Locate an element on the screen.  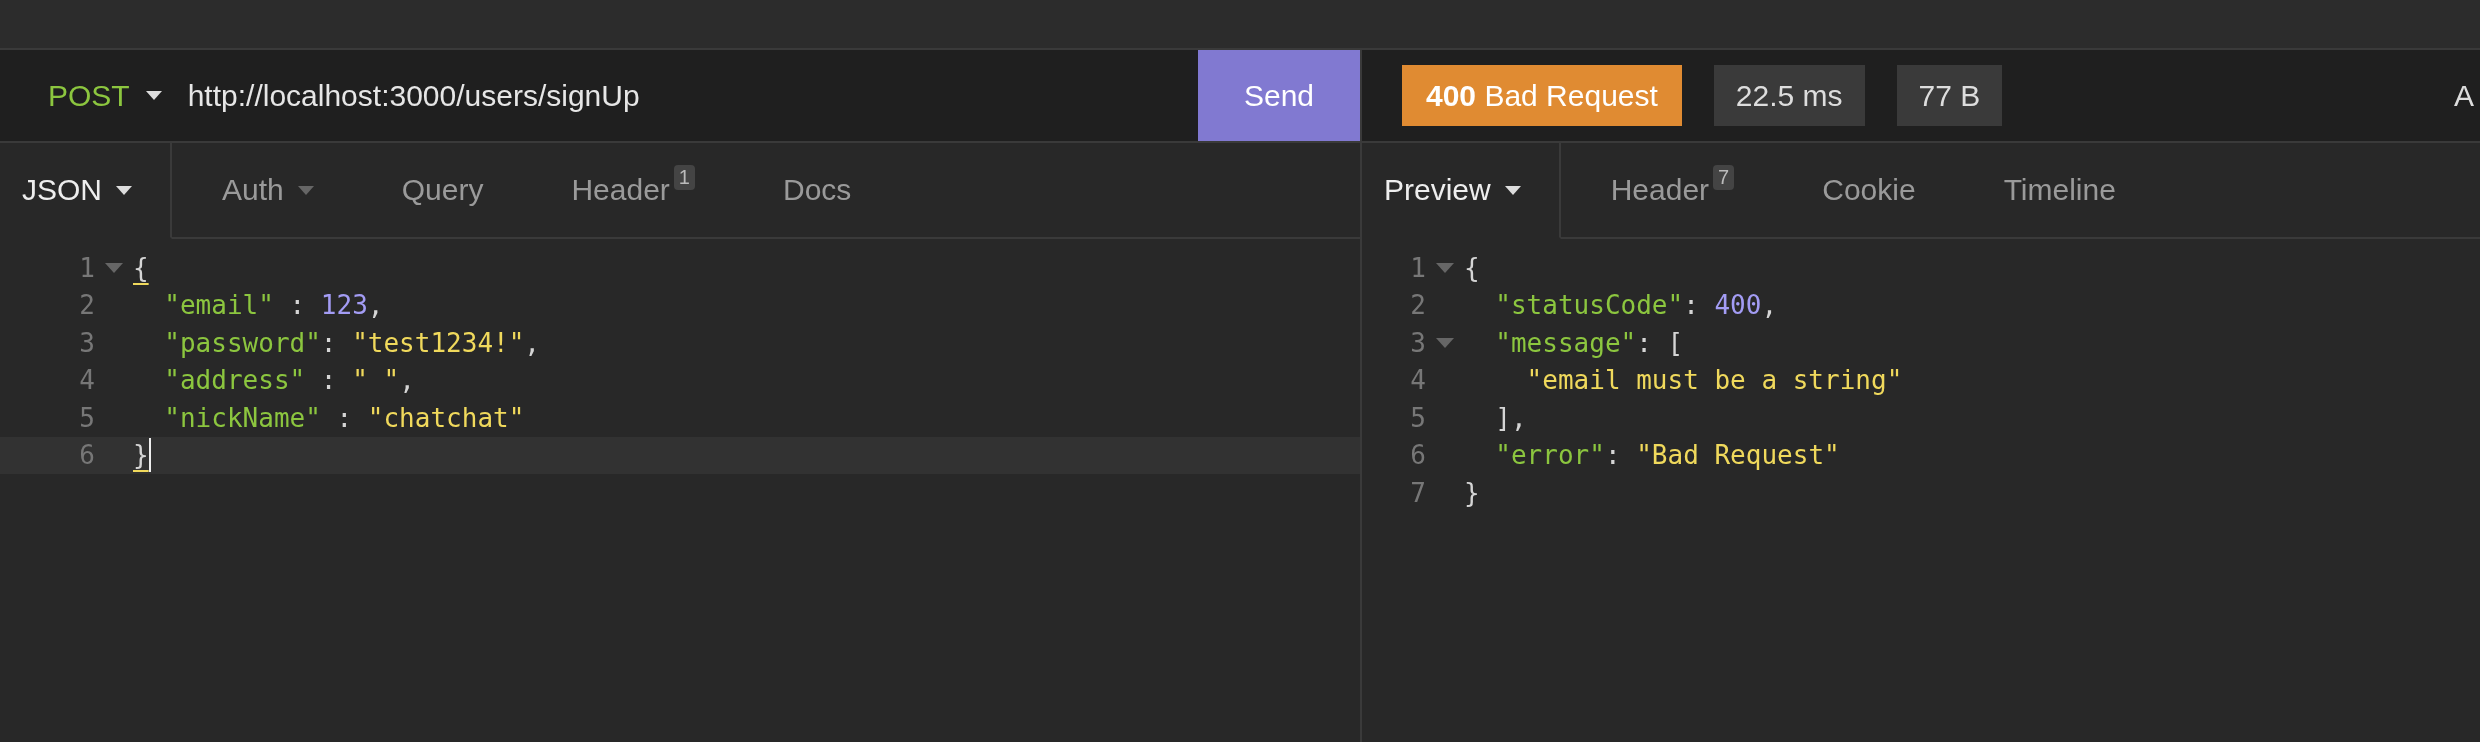
cut-off-text: A is located at coordinates (2464, 95).